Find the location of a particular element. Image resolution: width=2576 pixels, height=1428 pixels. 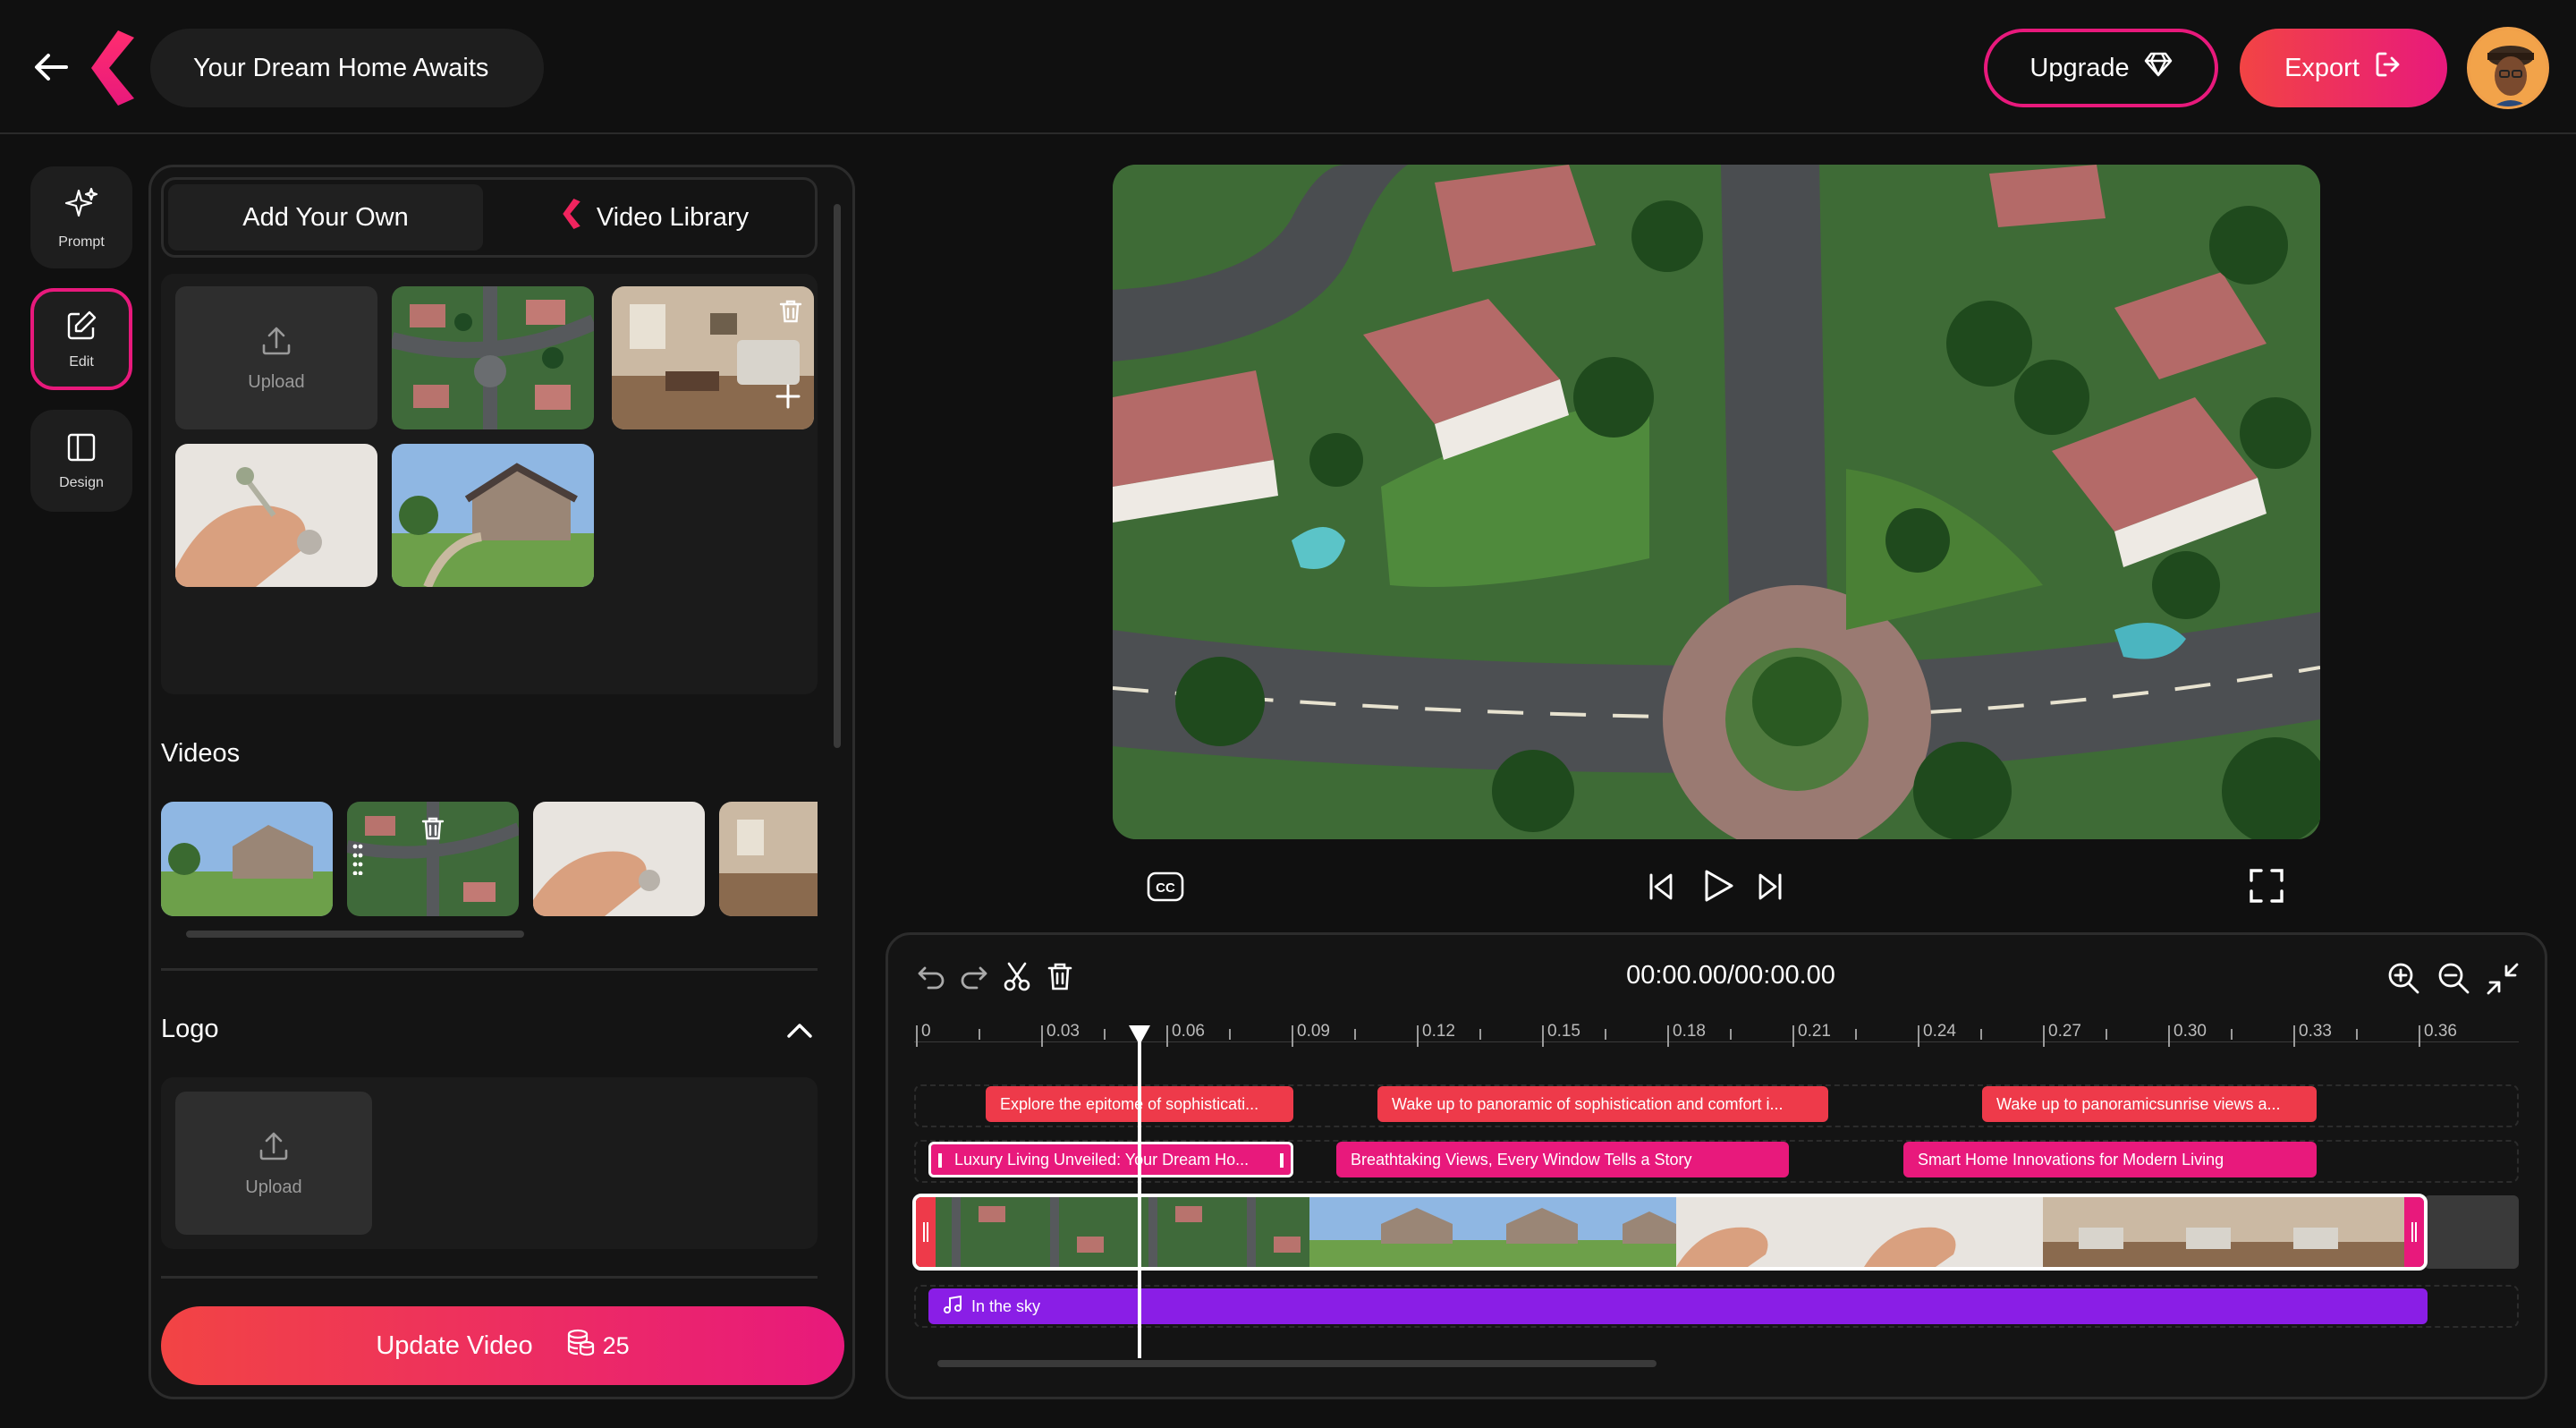

rail-edit-label: Edit is located at coordinates (81, 362).